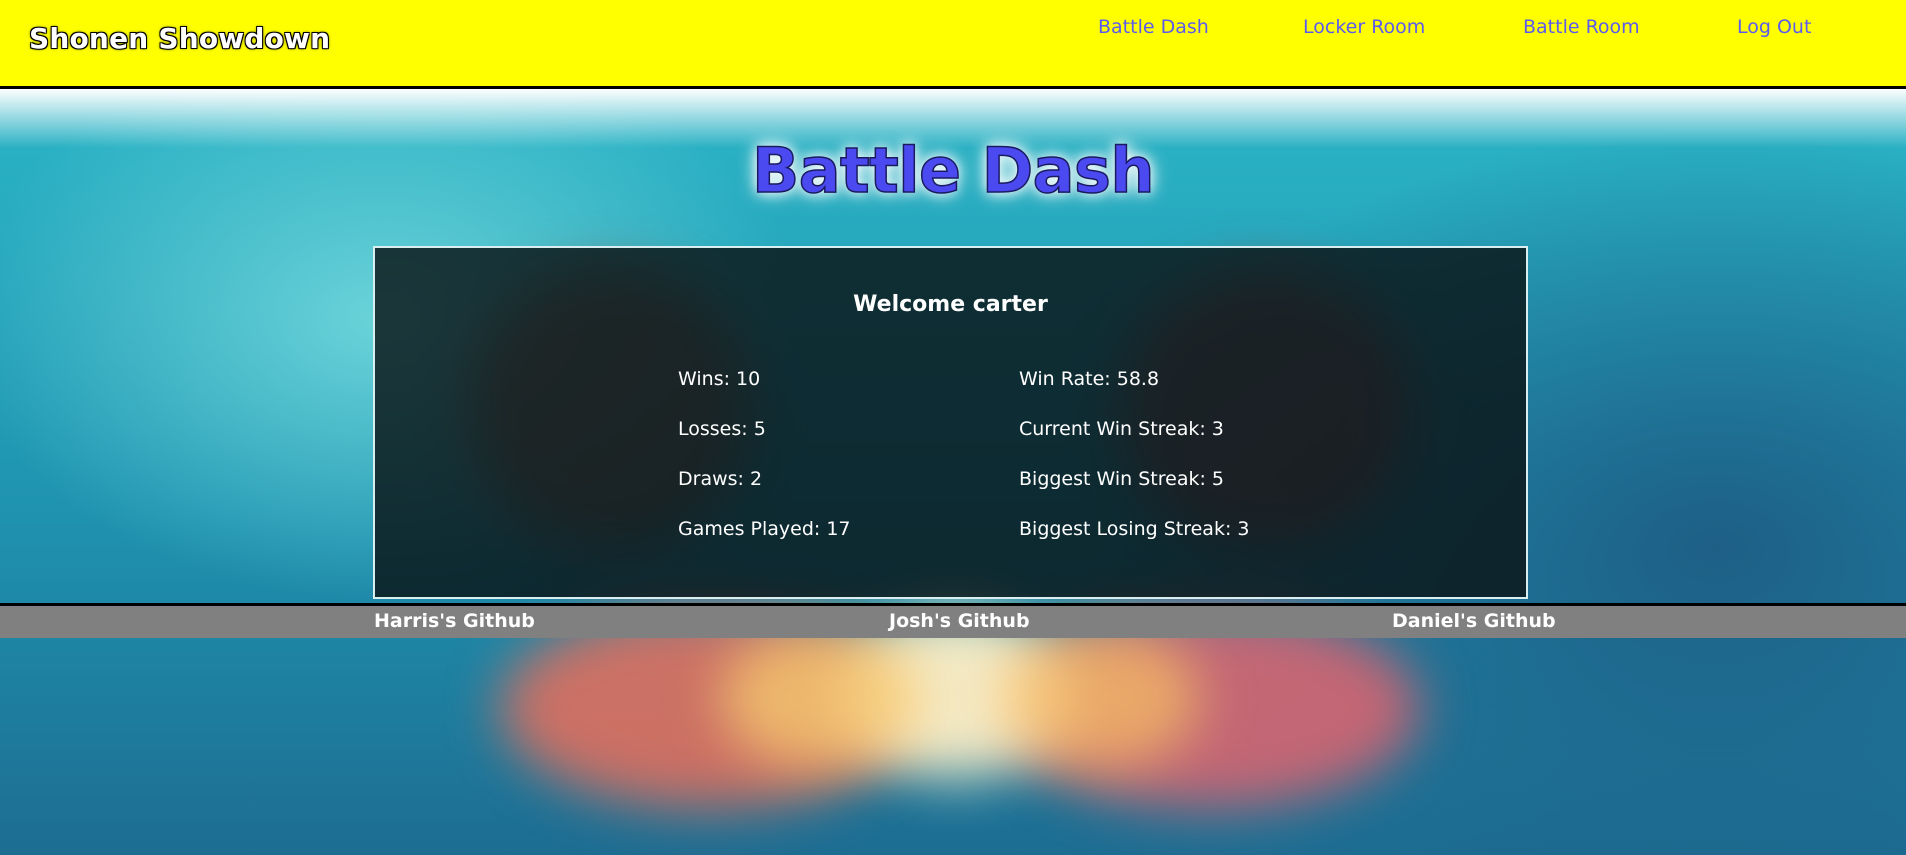  I want to click on welcome-message: Welcome carter, so click(950, 304).